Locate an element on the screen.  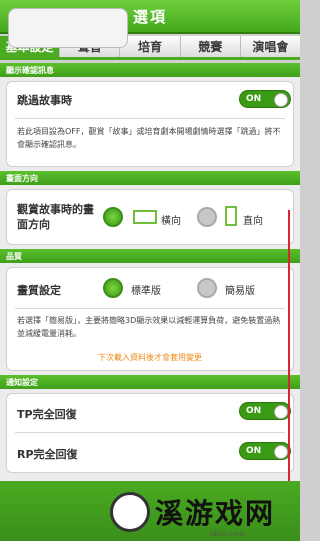
light-label: 簡易版 is located at coordinates (240, 291).